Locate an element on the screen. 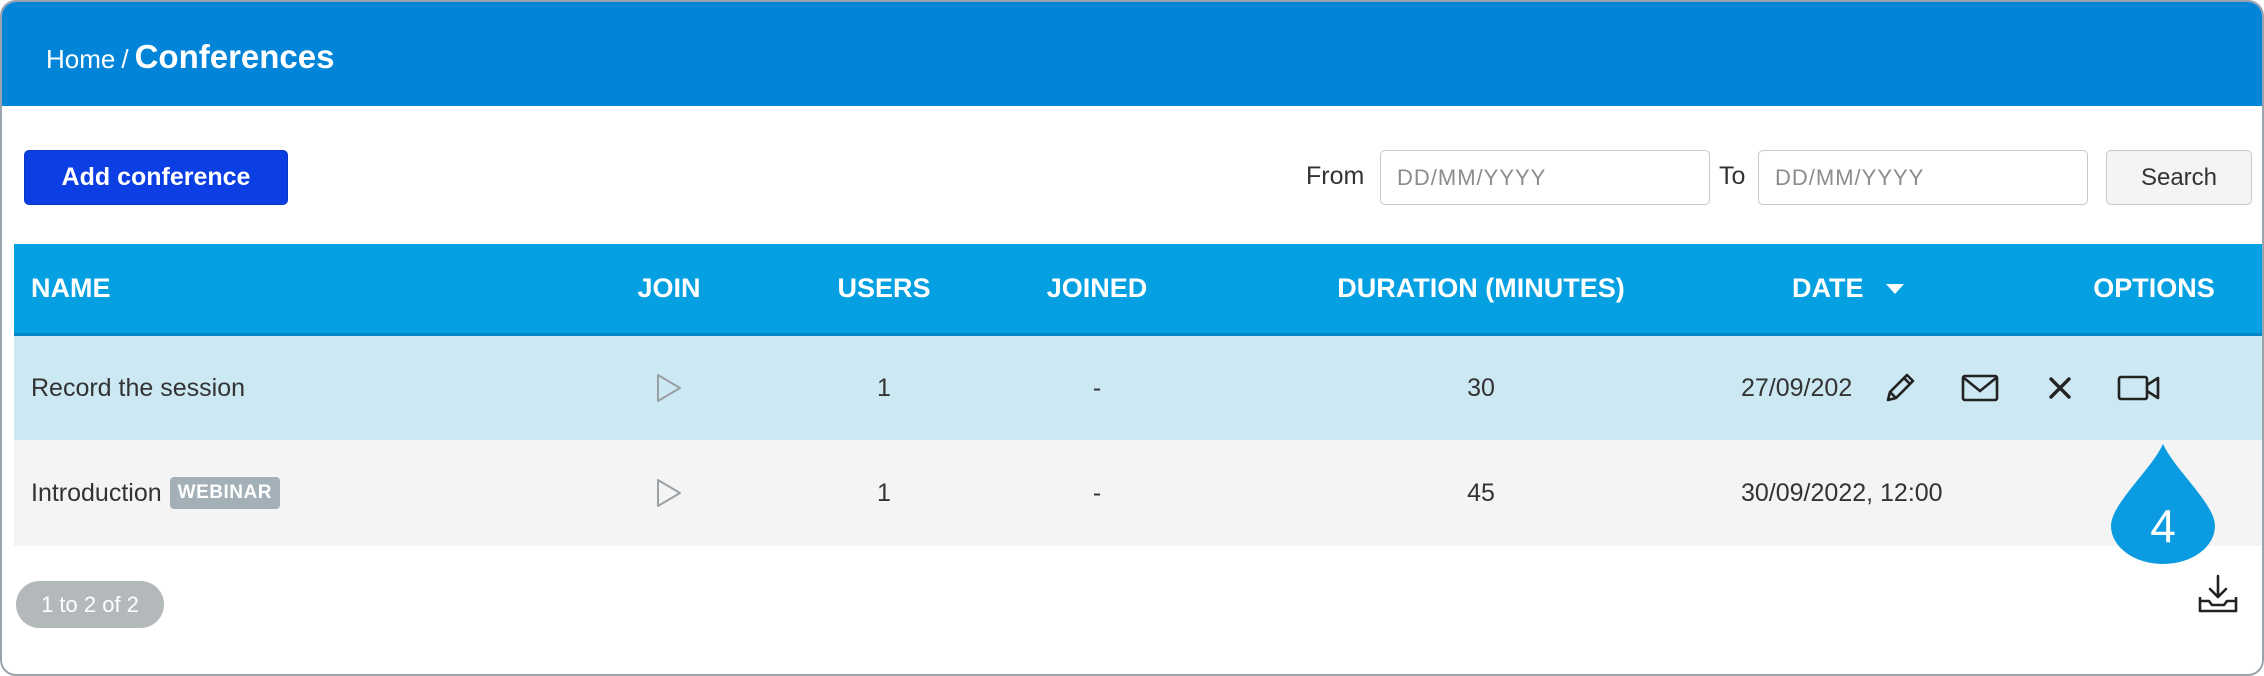 The height and width of the screenshot is (676, 2264). to-date-input is located at coordinates (1923, 177).